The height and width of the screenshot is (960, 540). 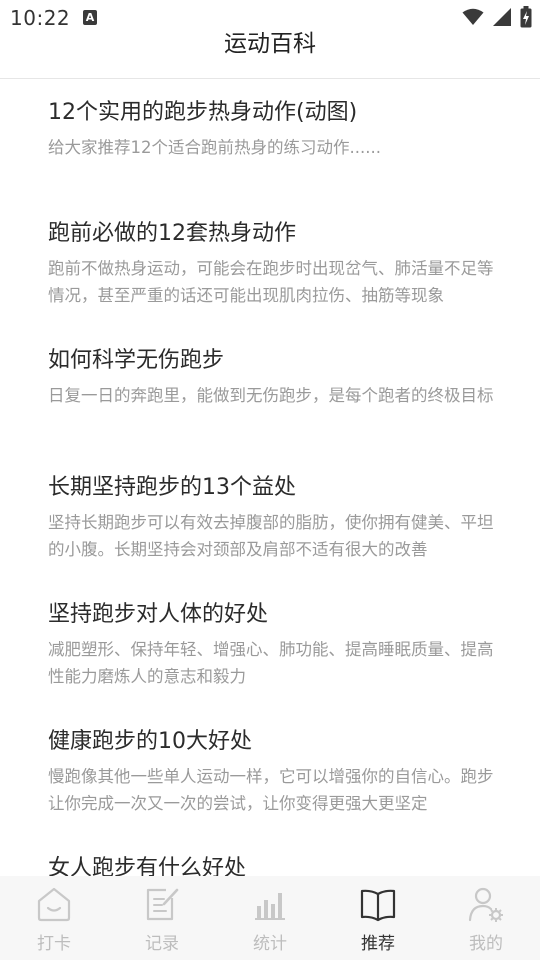 I want to click on article-summary: 减肥塑形、保持年轻、增强心、肺功能、提高睡眠质量、提高性能力磨炼人的意志和毅力, so click(x=271, y=663).